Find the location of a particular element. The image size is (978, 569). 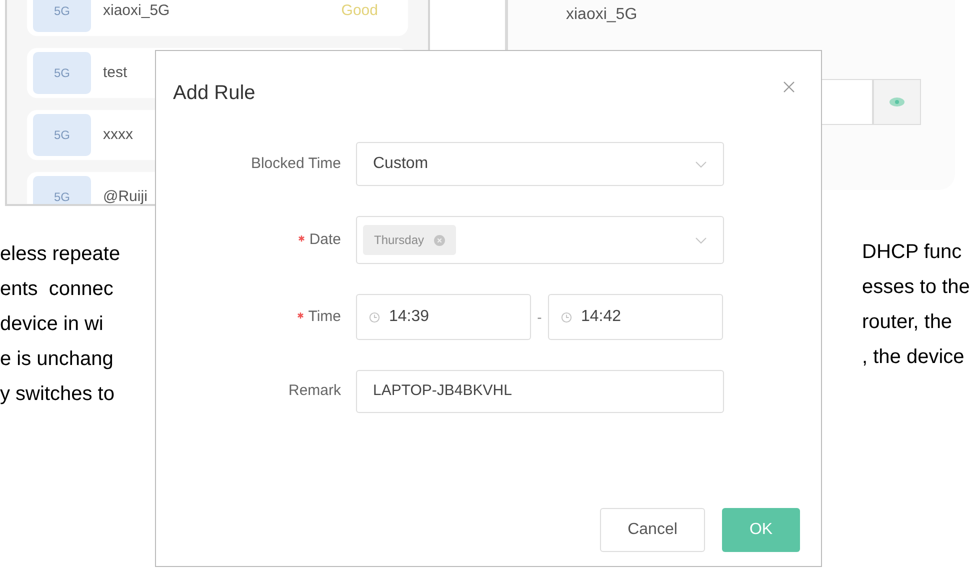

paragraph-line: y switches to is located at coordinates (58, 394).